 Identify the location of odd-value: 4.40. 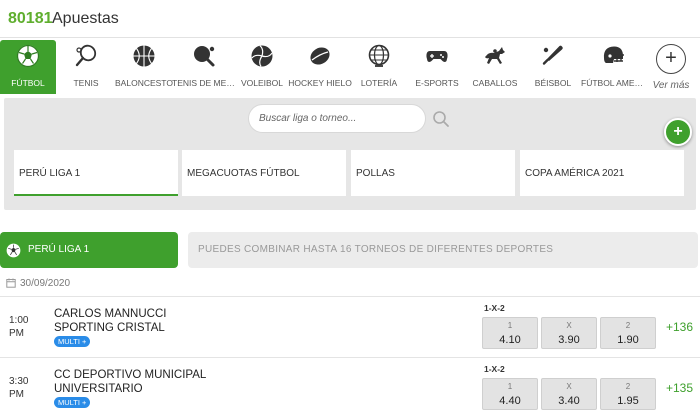
(510, 401).